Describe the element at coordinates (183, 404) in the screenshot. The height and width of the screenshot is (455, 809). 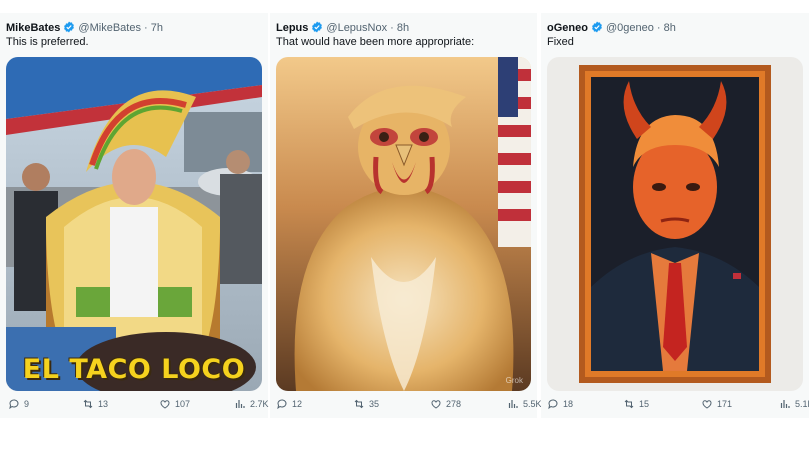
I see `like-count: 107` at that location.